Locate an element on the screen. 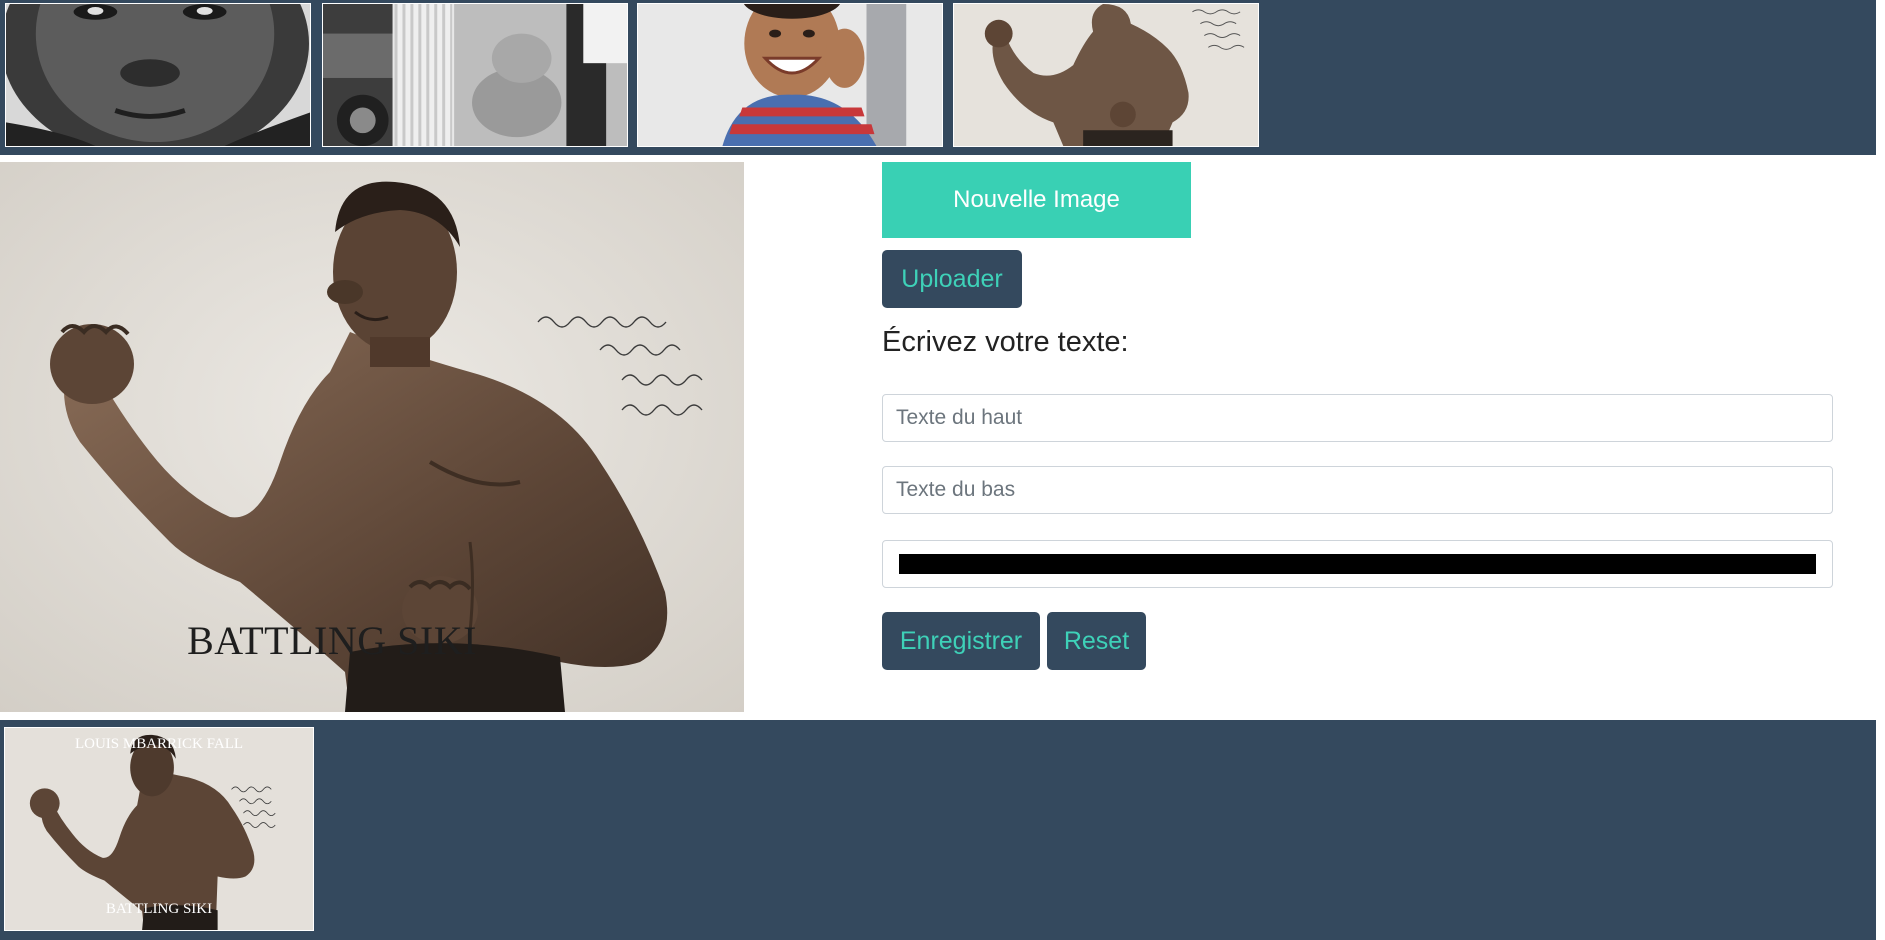 The width and height of the screenshot is (1885, 940). saved-boxer-image is located at coordinates (159, 829).